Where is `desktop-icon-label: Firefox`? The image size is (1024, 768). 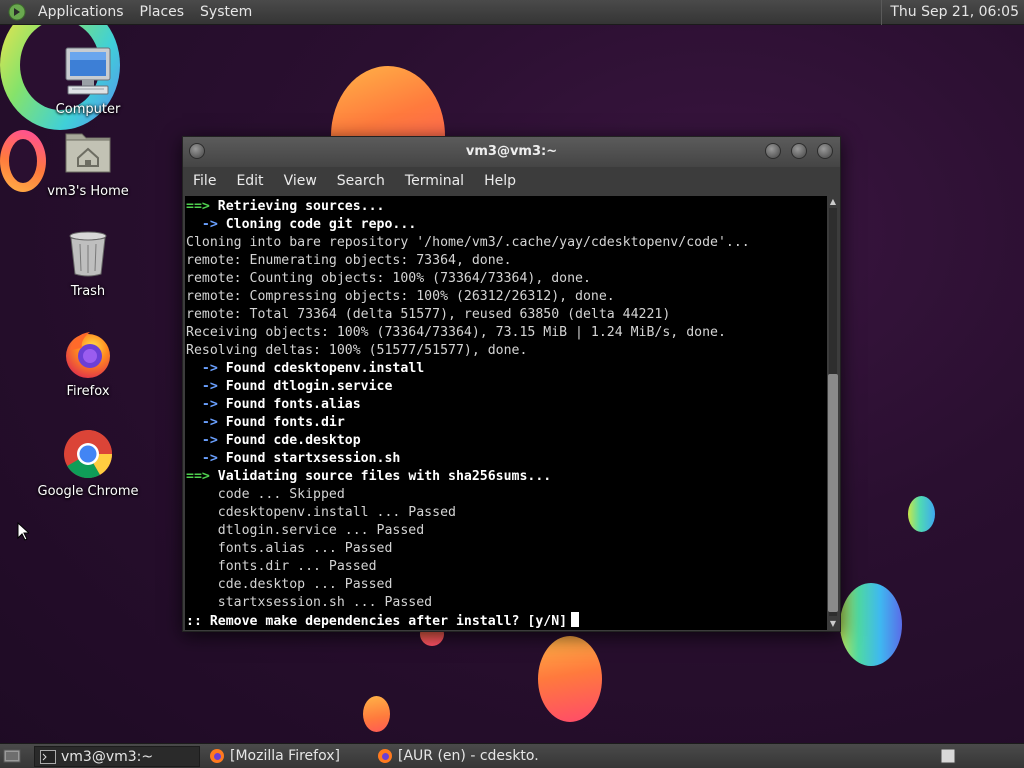 desktop-icon-label: Firefox is located at coordinates (88, 391).